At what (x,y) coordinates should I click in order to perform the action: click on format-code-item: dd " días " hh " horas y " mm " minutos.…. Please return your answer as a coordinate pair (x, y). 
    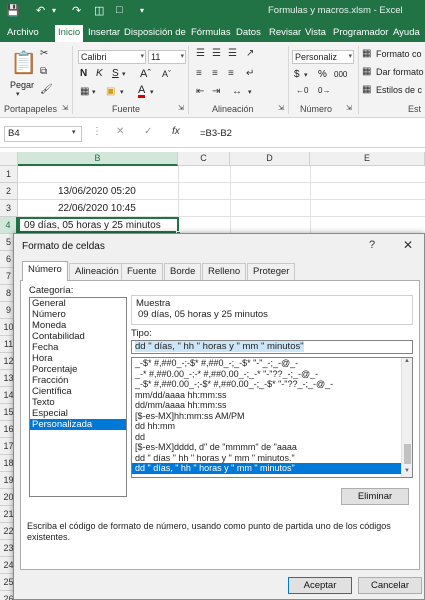
    Looking at the image, I should click on (272, 458).